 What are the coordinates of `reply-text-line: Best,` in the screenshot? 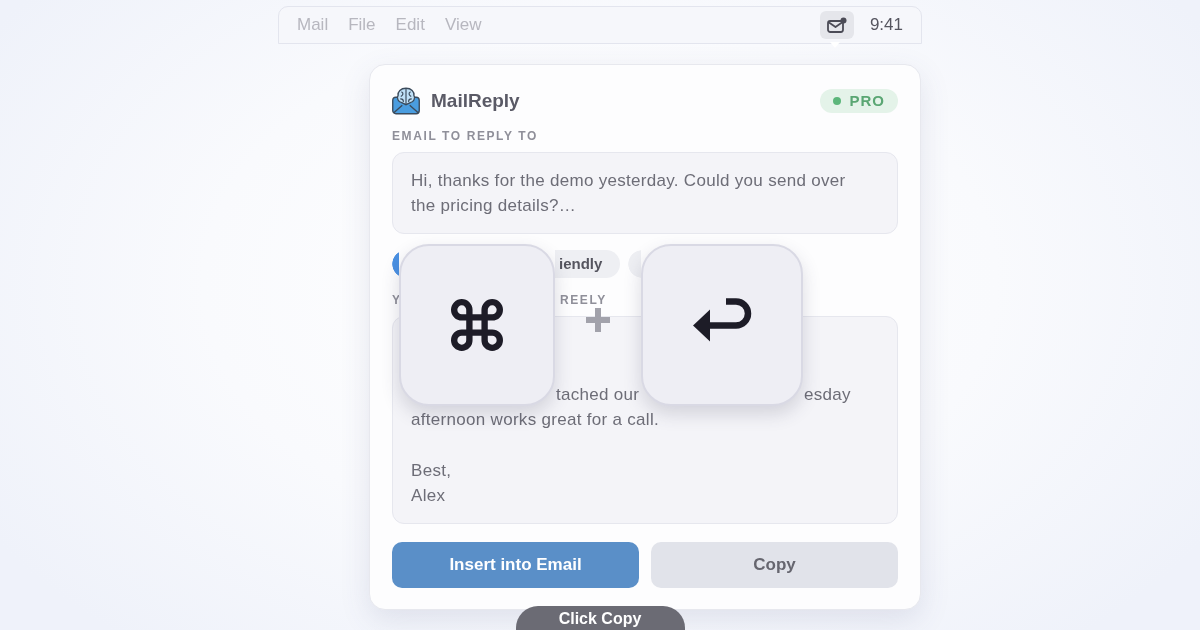 It's located at (431, 471).